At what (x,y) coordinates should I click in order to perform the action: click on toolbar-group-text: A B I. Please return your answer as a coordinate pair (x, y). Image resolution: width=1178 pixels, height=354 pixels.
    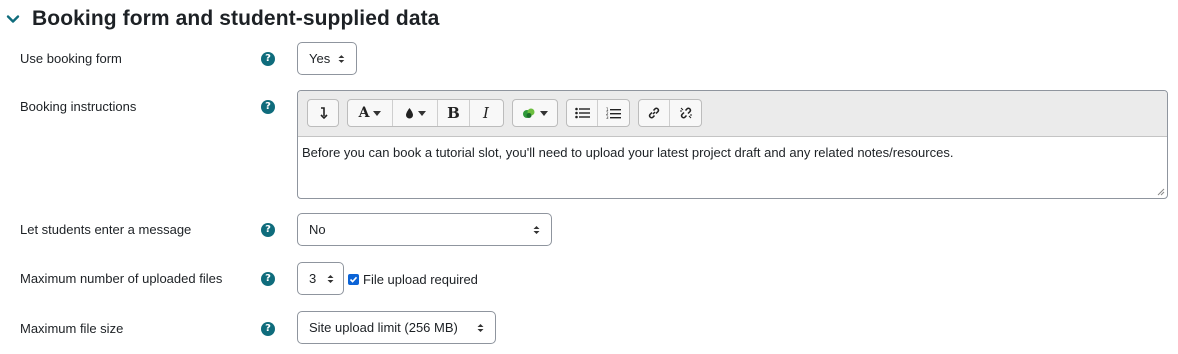
    Looking at the image, I should click on (425, 113).